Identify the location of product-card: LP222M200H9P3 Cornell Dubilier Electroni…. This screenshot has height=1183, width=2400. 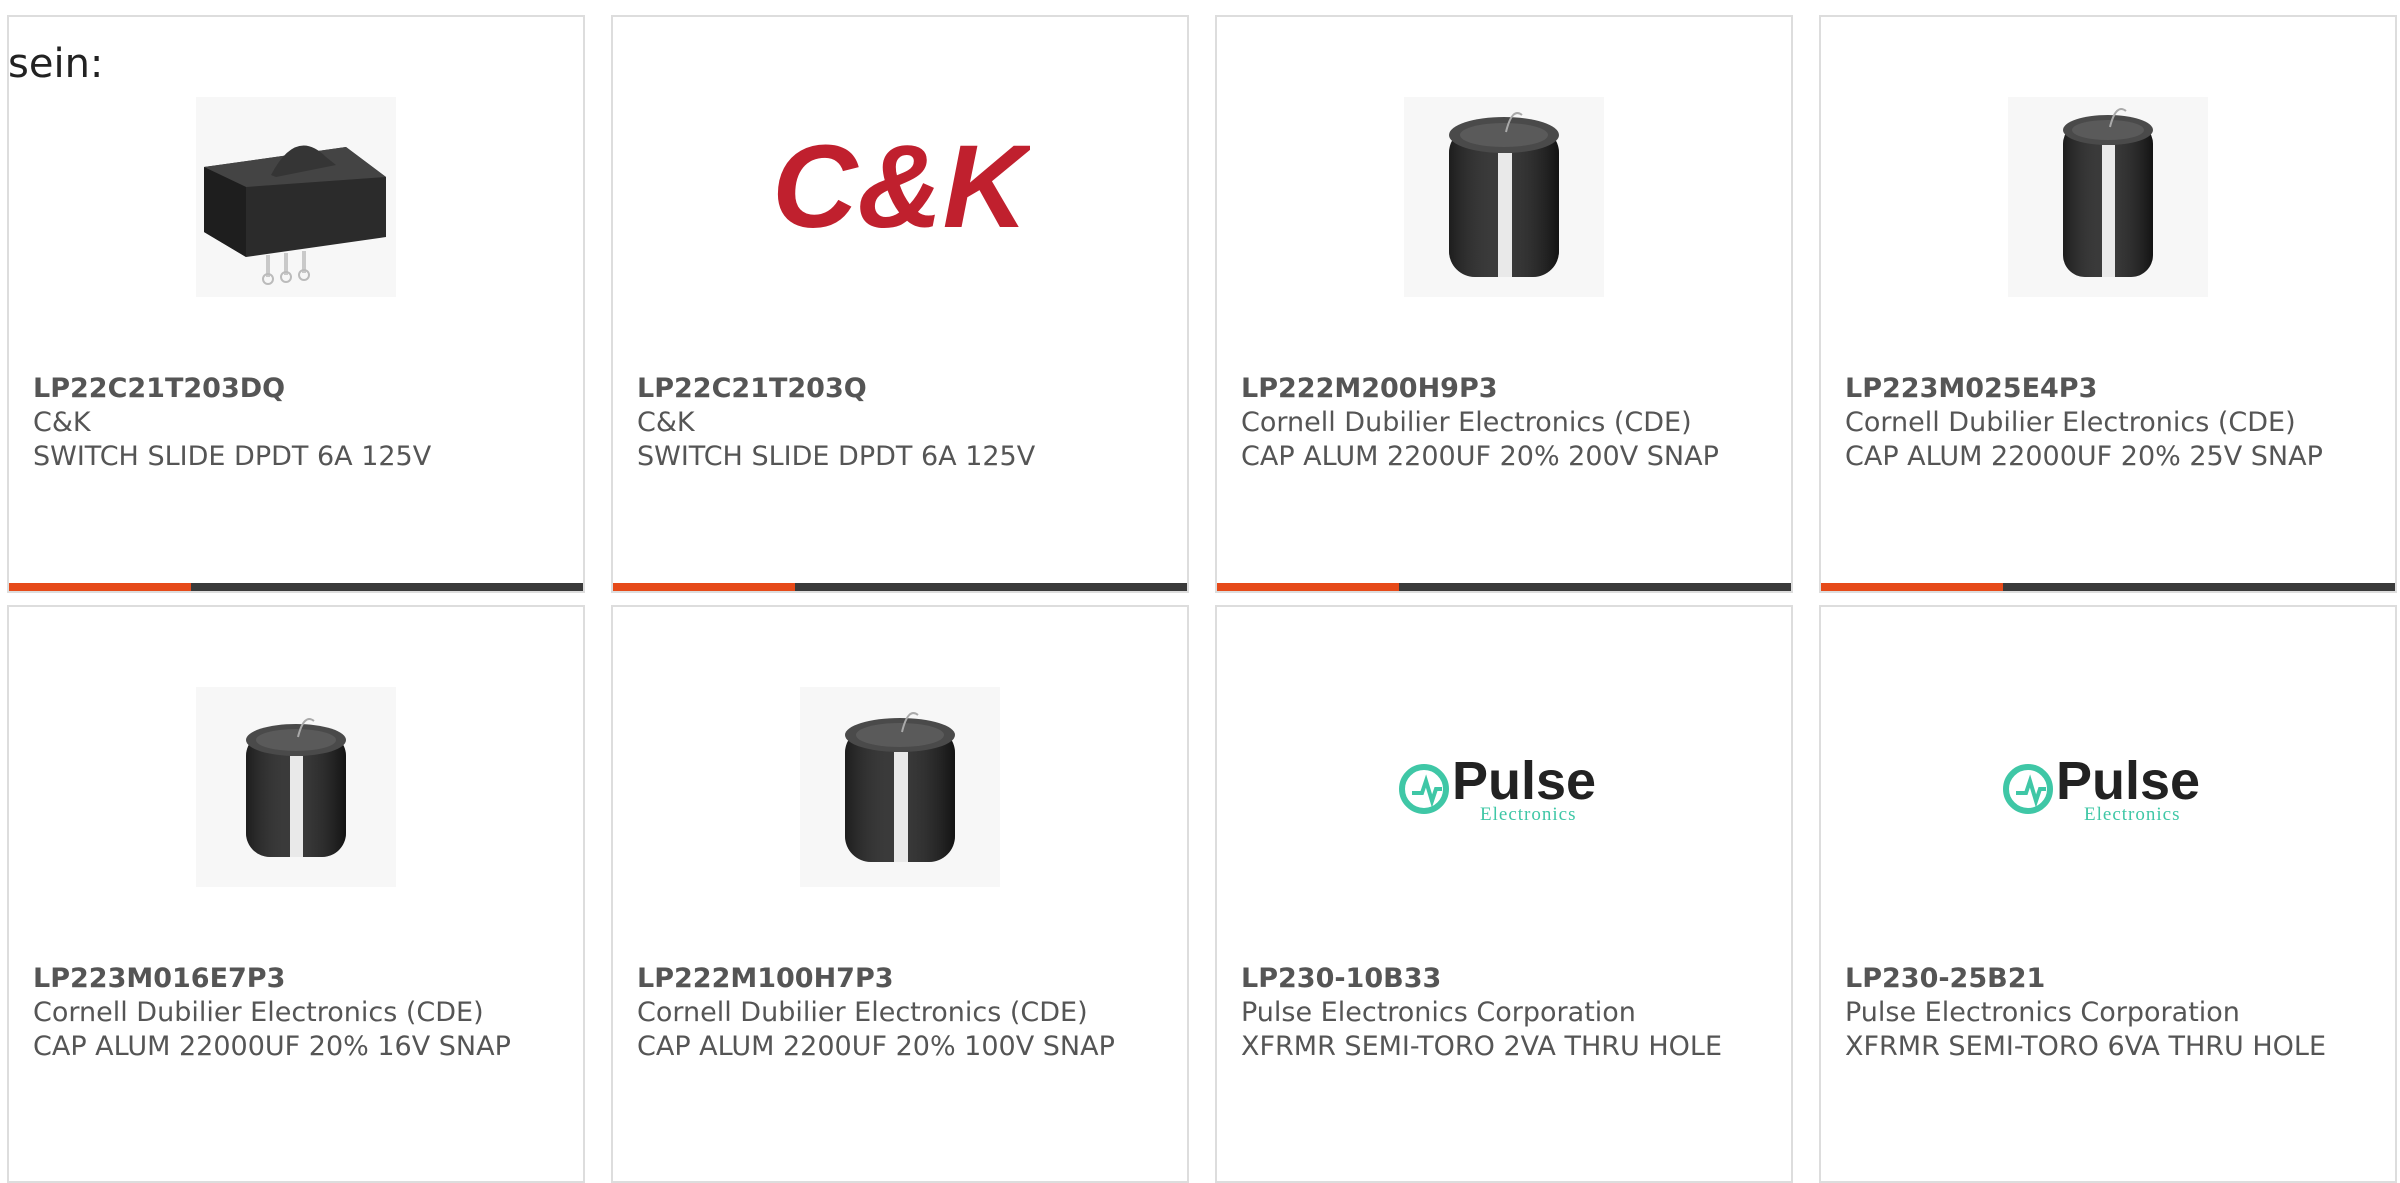
(1504, 304).